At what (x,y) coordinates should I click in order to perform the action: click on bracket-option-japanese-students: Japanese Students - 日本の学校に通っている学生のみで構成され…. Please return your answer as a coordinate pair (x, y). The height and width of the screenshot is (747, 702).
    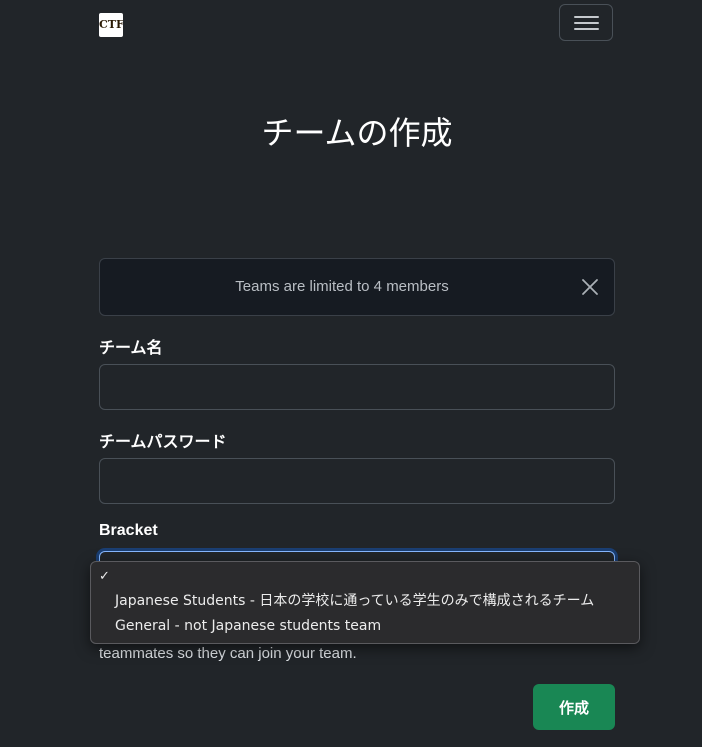
    Looking at the image, I should click on (365, 601).